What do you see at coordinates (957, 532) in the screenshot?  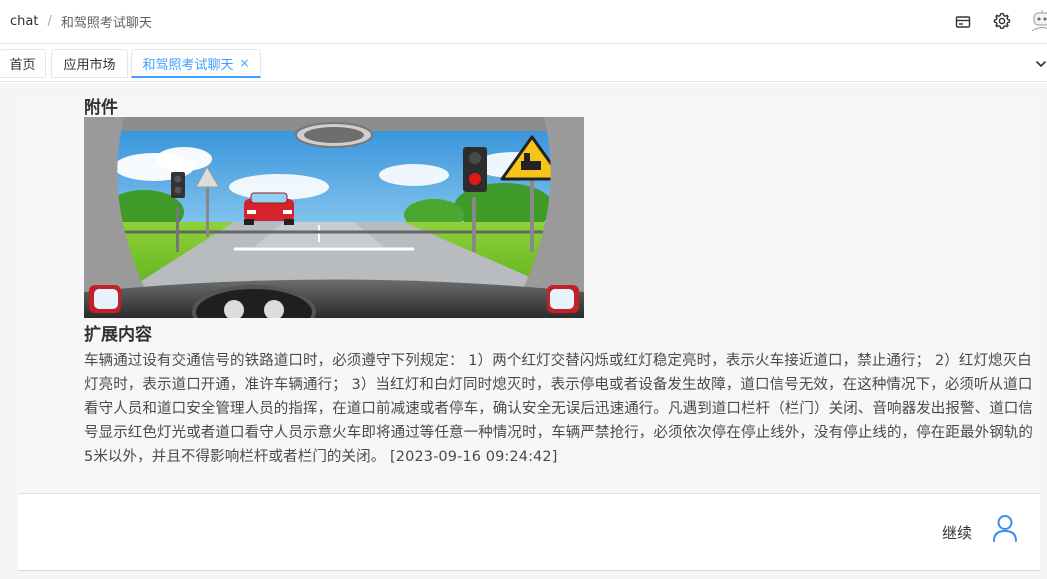 I see `continue-button: 继续` at bounding box center [957, 532].